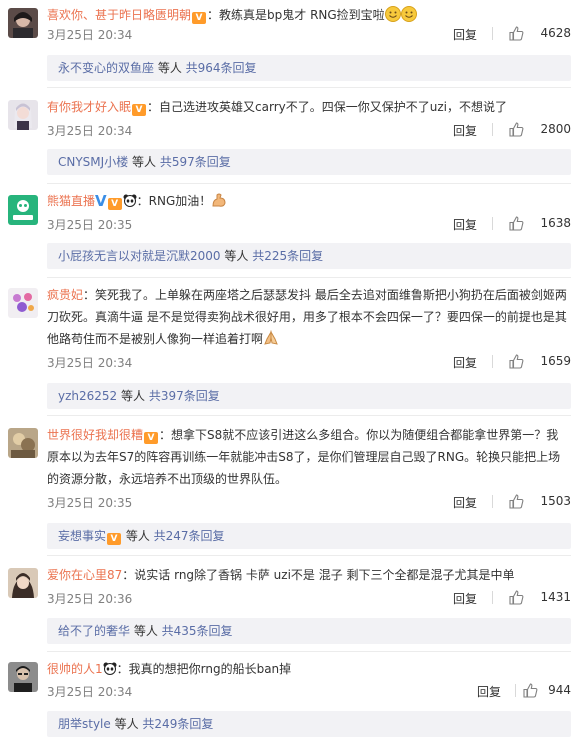 The image size is (579, 746). Describe the element at coordinates (177, 724) in the screenshot. I see `reply-count-link: 共249条回复` at that location.